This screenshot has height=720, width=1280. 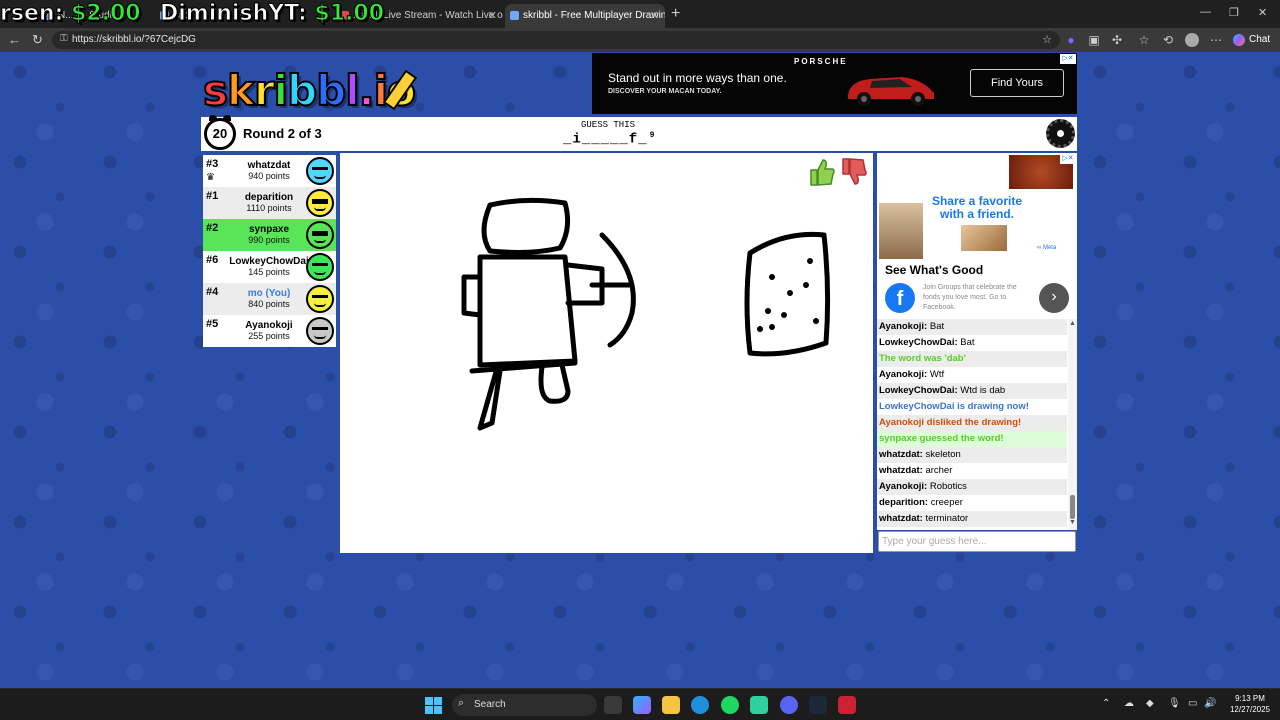 I want to click on scroll-down-icon: ▼, so click(x=1072, y=522).